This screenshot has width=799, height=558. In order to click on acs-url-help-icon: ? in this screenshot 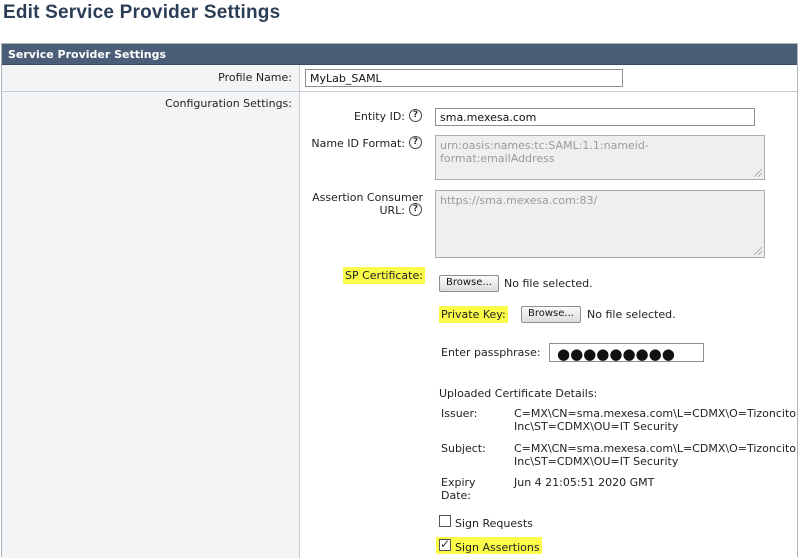, I will do `click(415, 209)`.